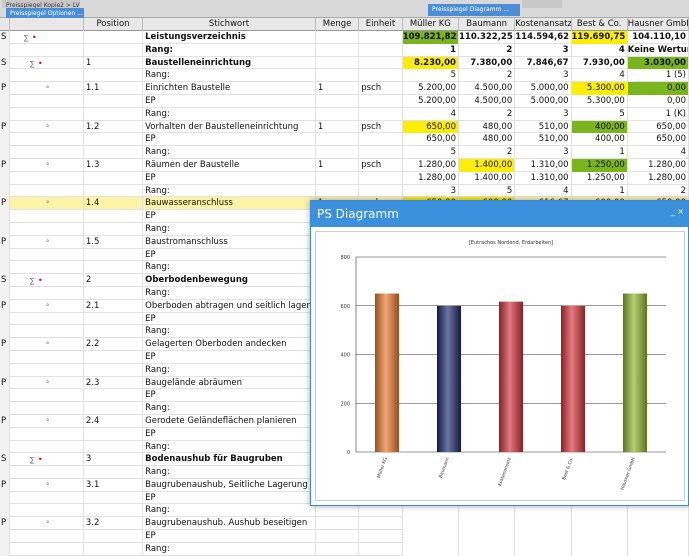  I want to click on table-row: EP 650,00 480,00 510,00 400,00 650,00, so click(344, 140).